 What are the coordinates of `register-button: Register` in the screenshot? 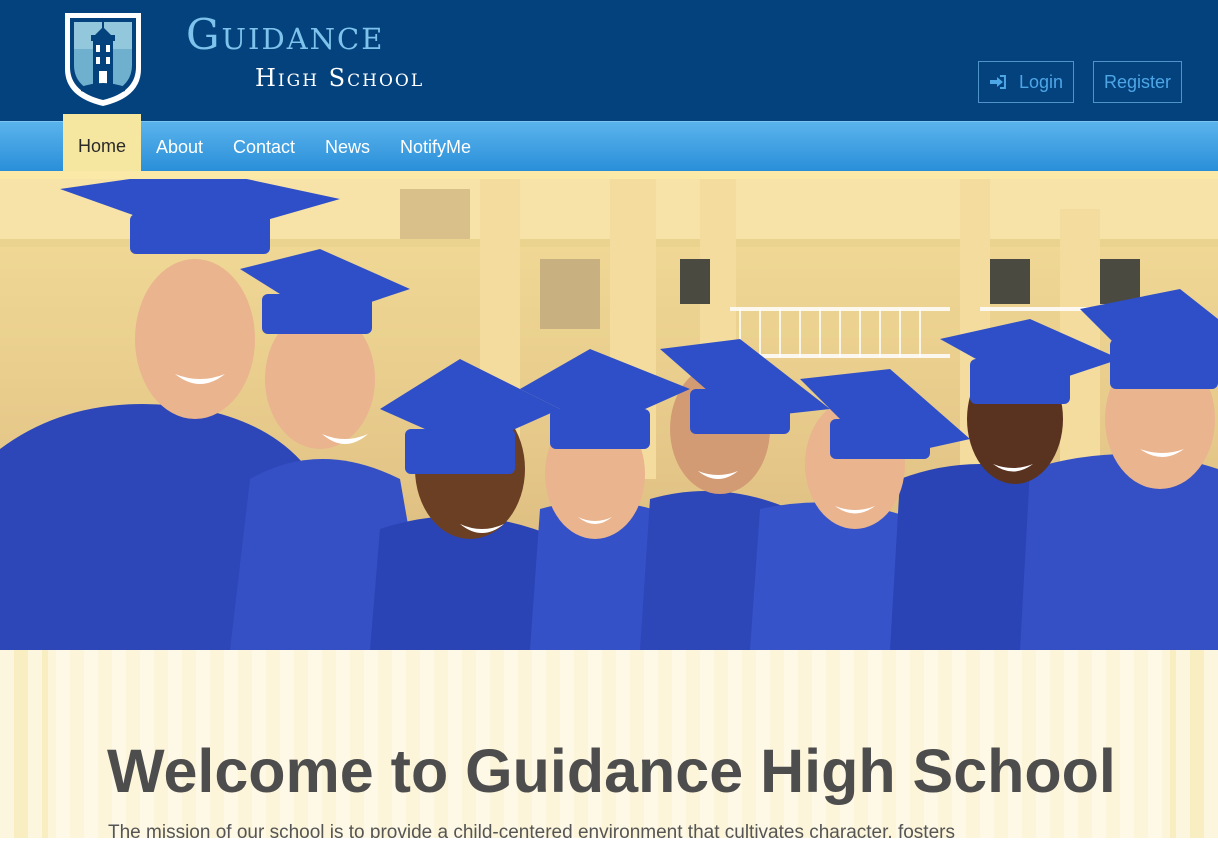 It's located at (1137, 82).